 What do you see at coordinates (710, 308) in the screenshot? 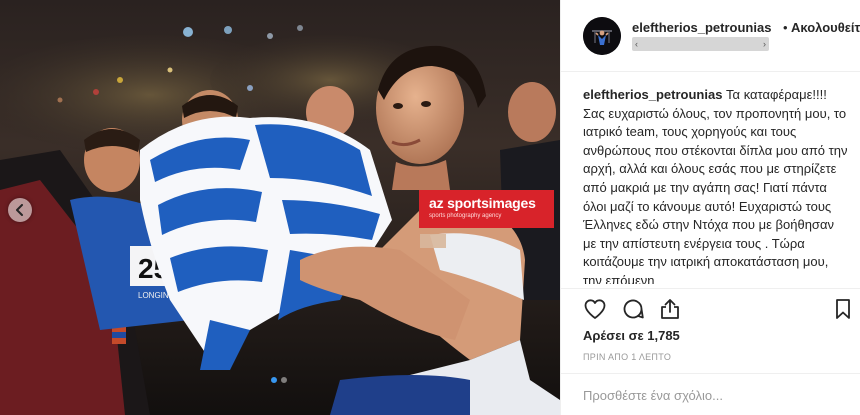
I see `action-bar` at bounding box center [710, 308].